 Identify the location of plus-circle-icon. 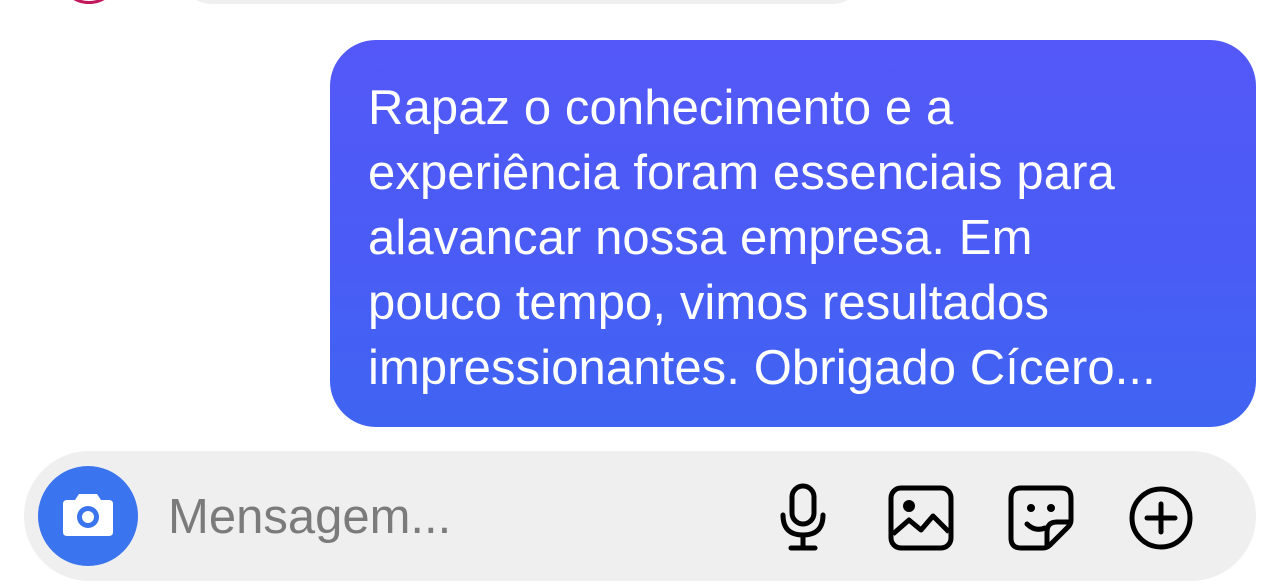
(1161, 518).